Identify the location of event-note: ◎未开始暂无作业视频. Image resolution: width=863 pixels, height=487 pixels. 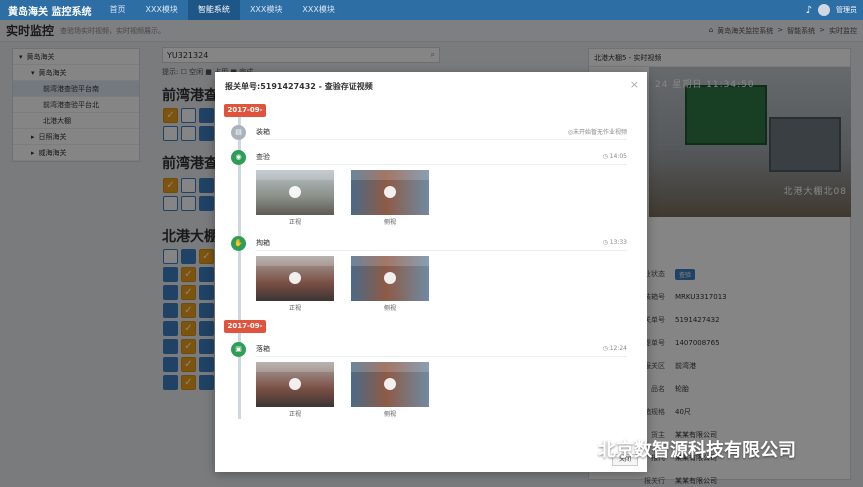
(597, 132).